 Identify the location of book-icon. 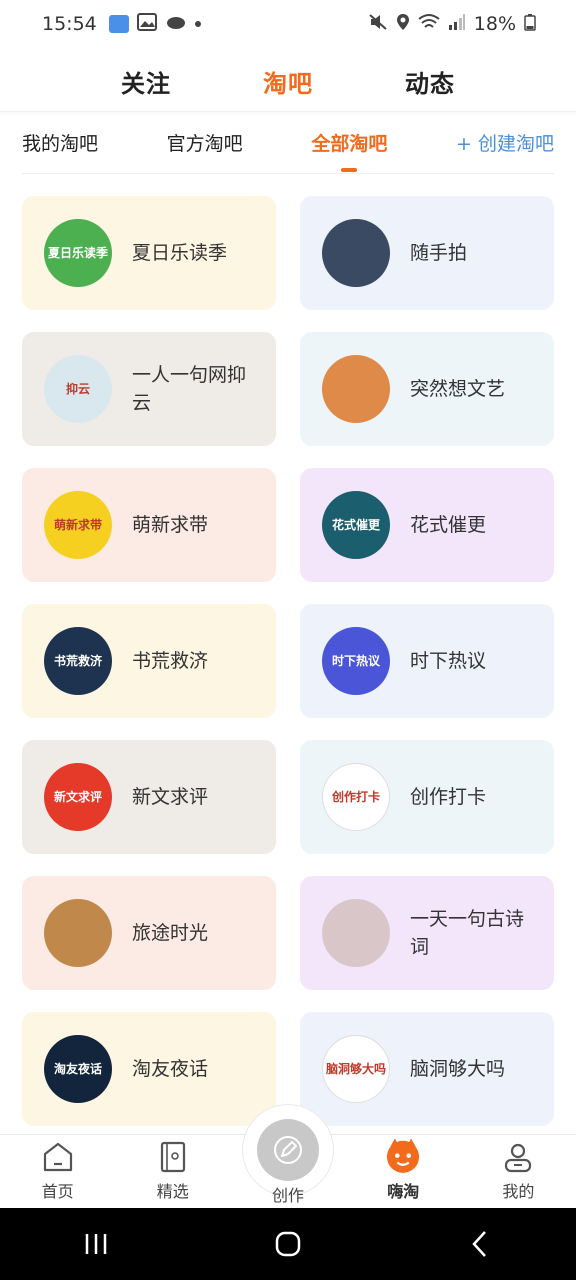
(172, 1157).